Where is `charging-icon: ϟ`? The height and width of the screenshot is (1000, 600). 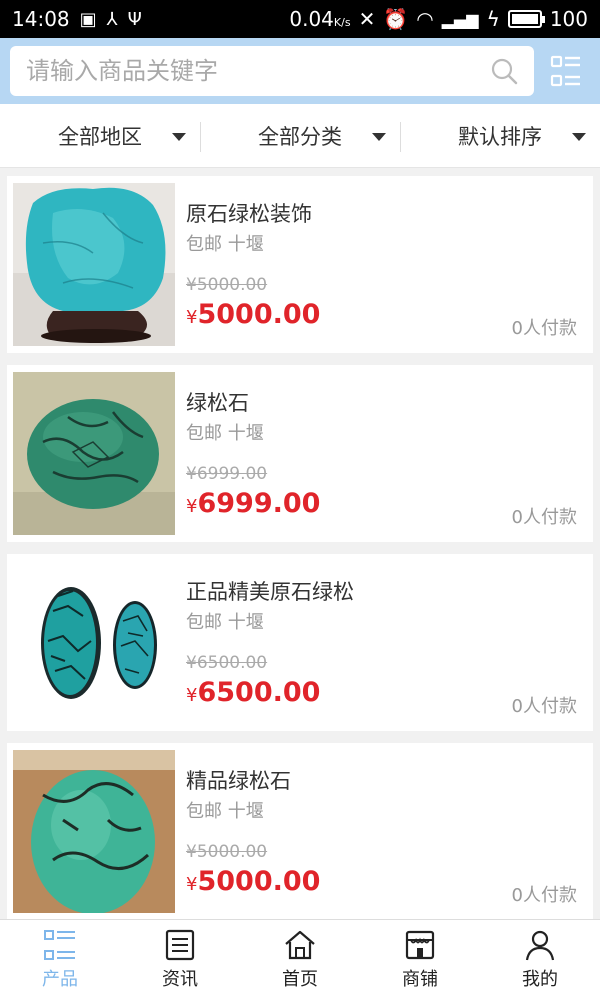
charging-icon: ϟ is located at coordinates (493, 19).